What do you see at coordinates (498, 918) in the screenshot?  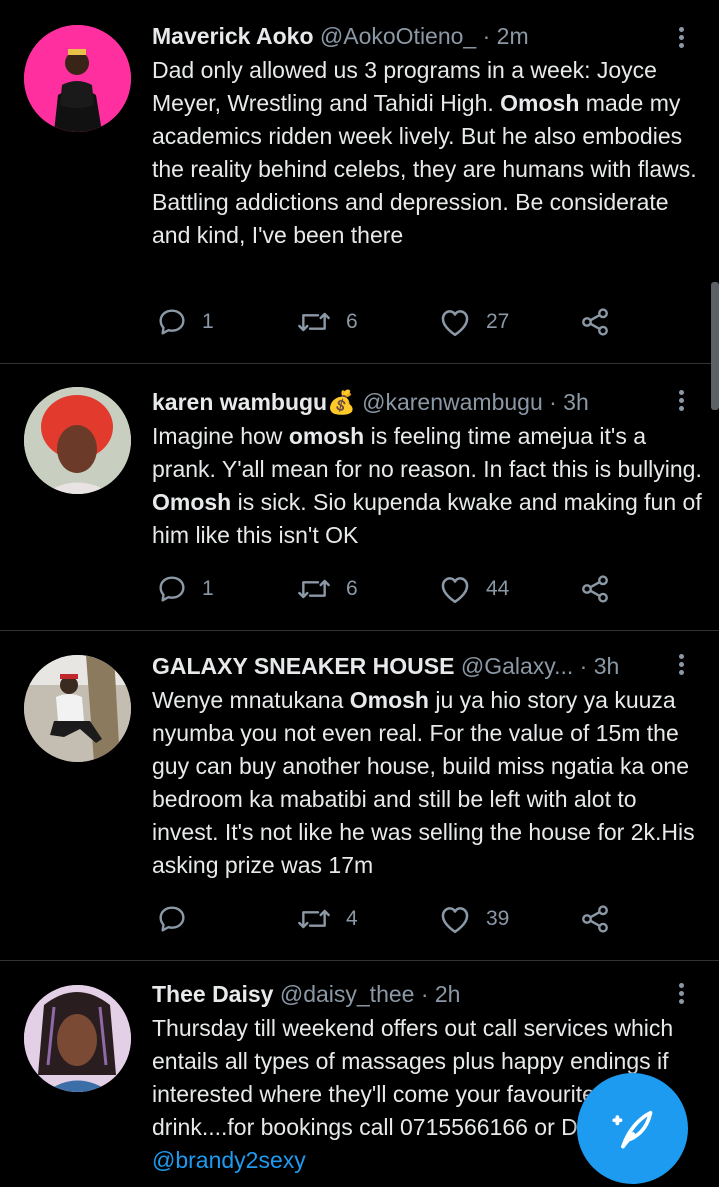 I see `like-count: 39` at bounding box center [498, 918].